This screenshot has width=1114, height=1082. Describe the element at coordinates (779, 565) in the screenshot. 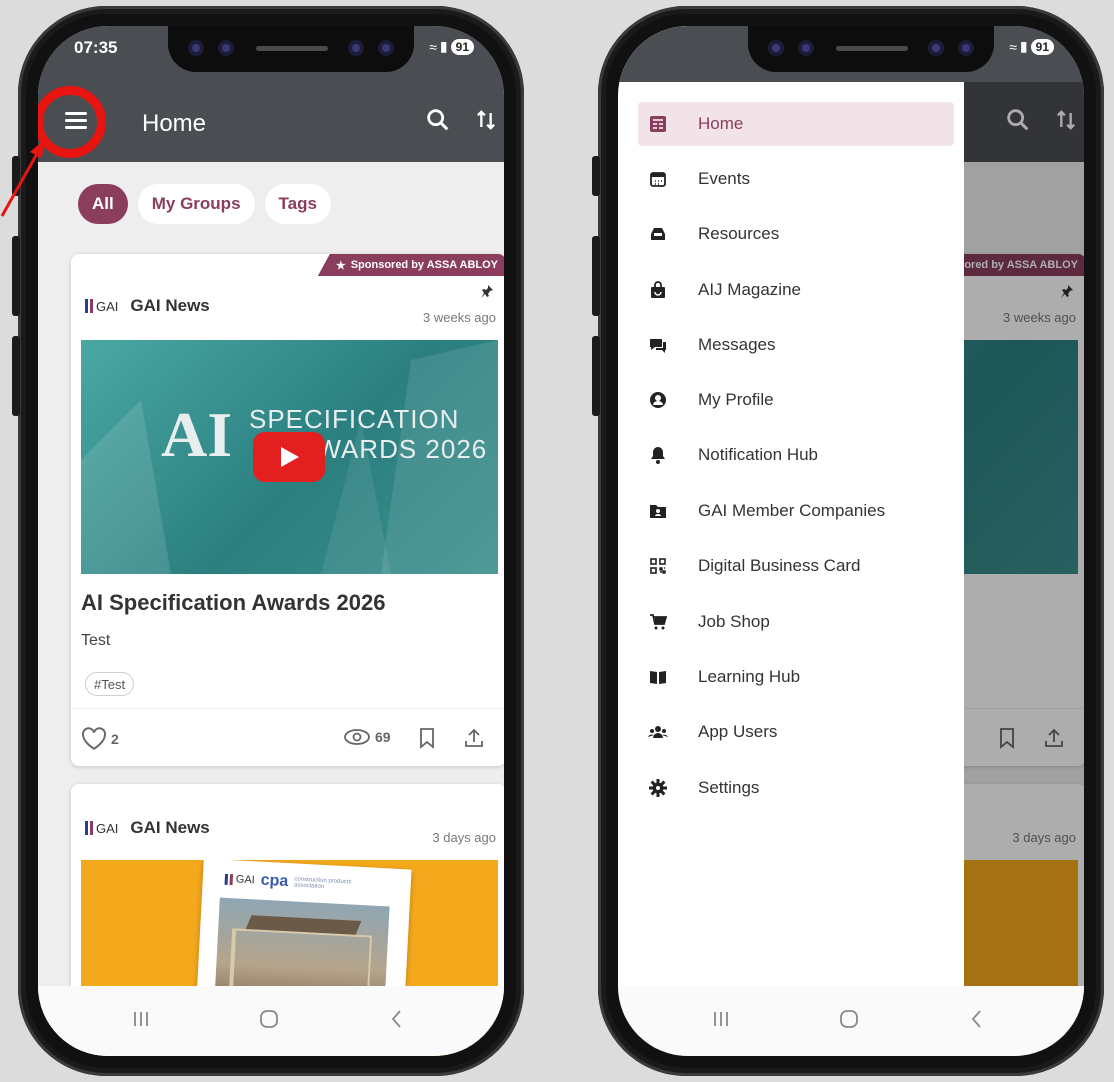

I see `drawer-label: Digital Business Card` at that location.